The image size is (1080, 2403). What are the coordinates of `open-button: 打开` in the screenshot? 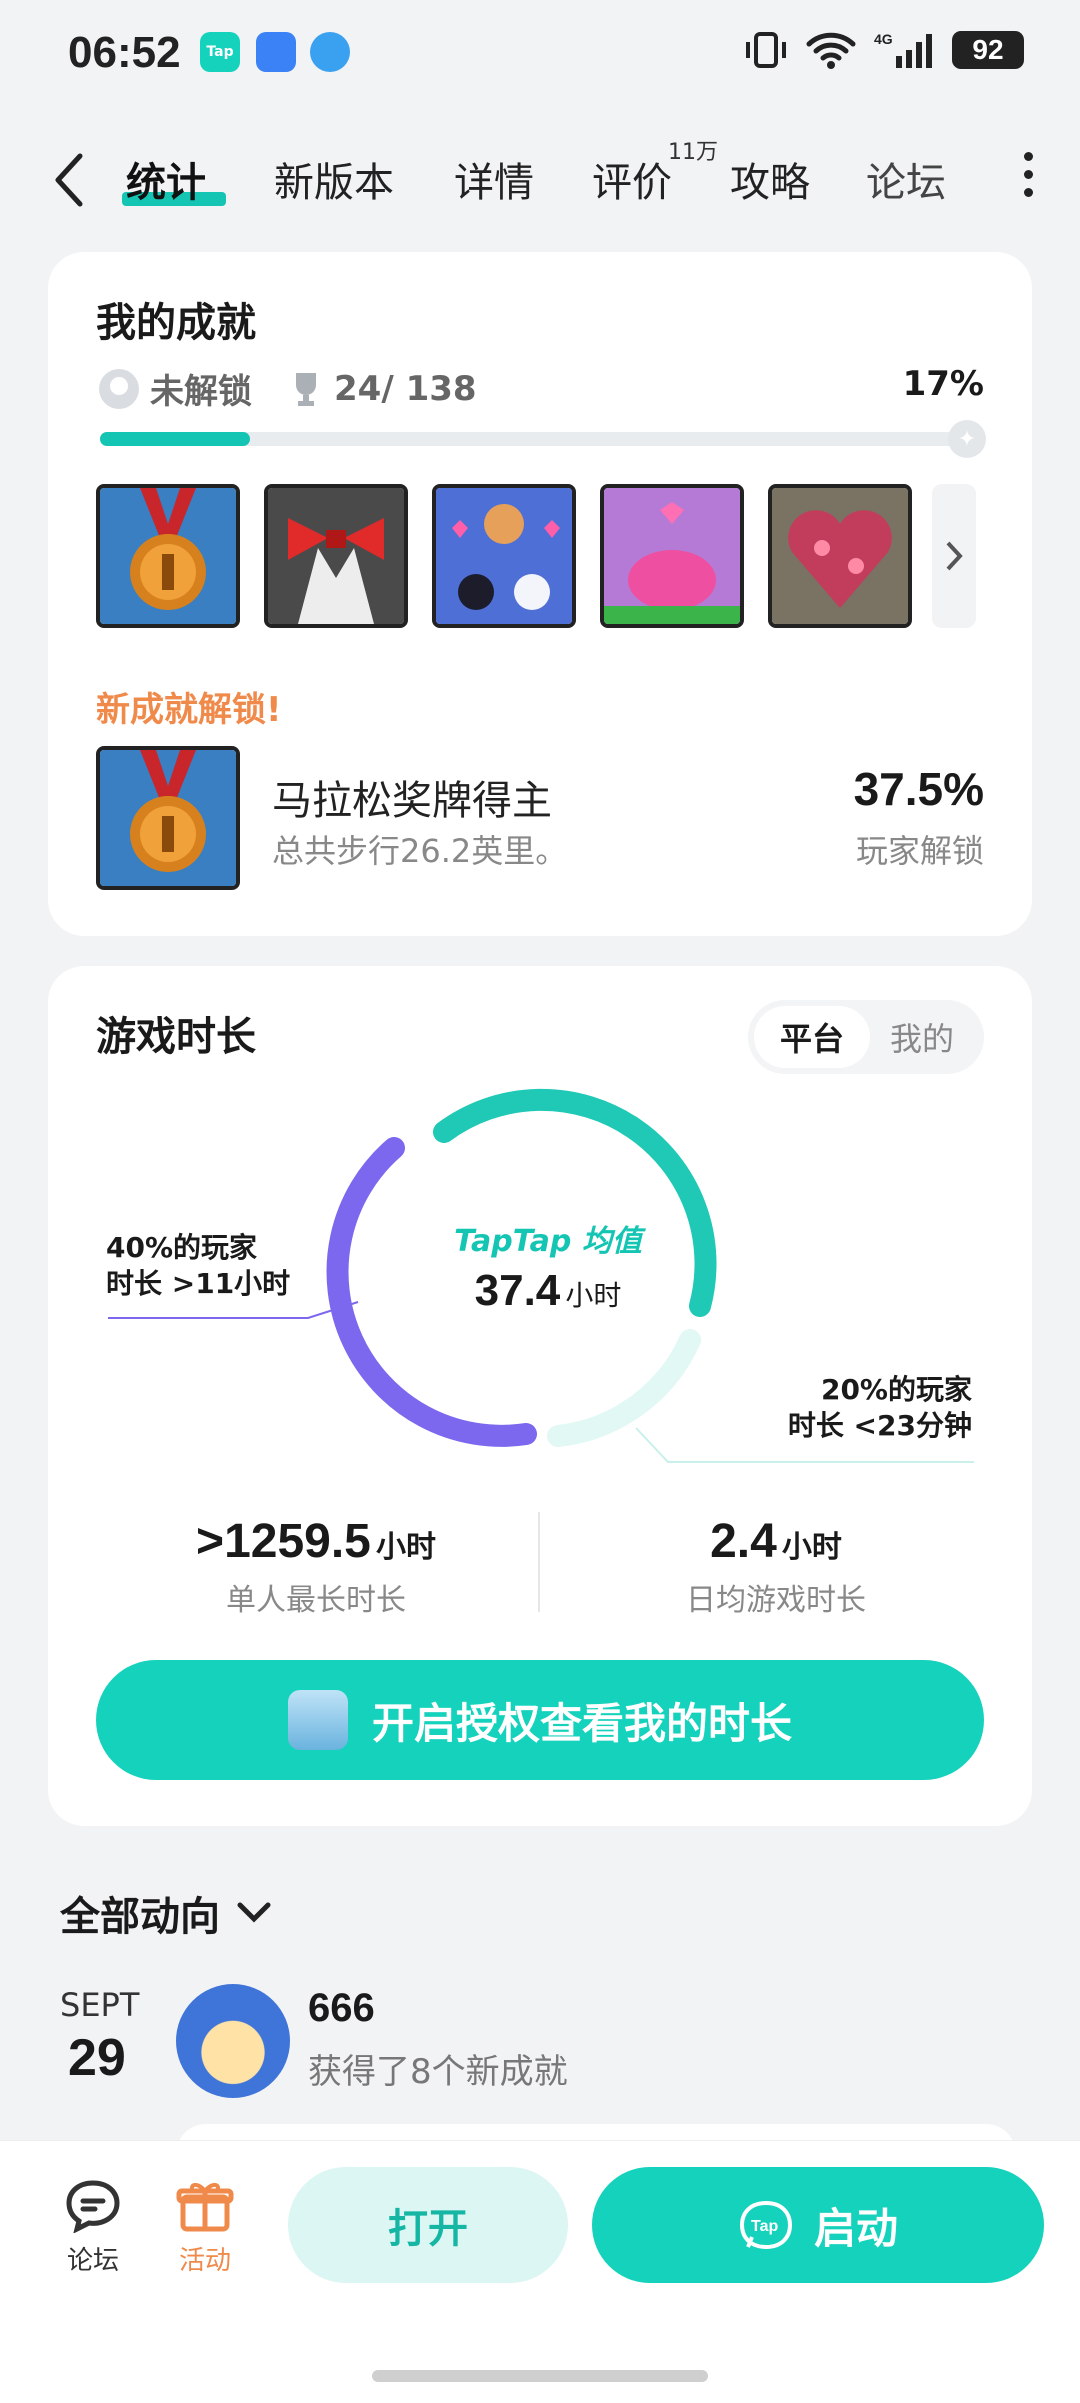 It's located at (428, 2225).